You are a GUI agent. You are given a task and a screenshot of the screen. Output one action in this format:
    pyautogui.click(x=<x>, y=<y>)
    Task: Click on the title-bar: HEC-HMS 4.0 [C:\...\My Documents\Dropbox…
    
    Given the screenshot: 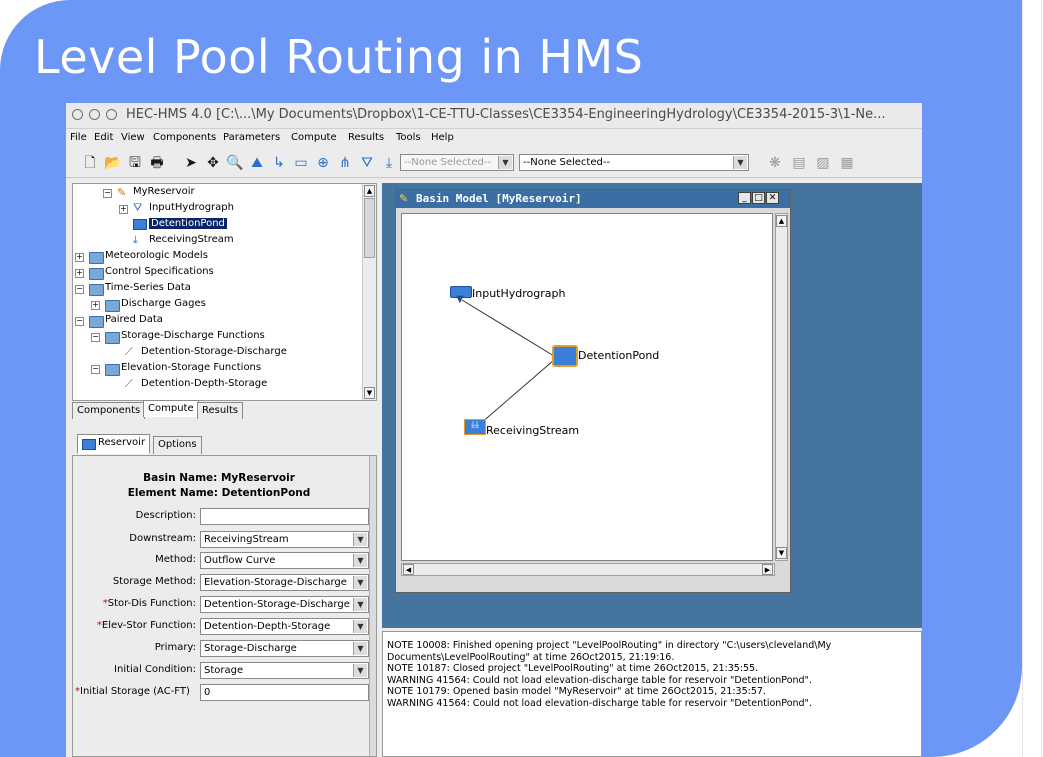 What is the action you would take?
    pyautogui.click(x=494, y=116)
    